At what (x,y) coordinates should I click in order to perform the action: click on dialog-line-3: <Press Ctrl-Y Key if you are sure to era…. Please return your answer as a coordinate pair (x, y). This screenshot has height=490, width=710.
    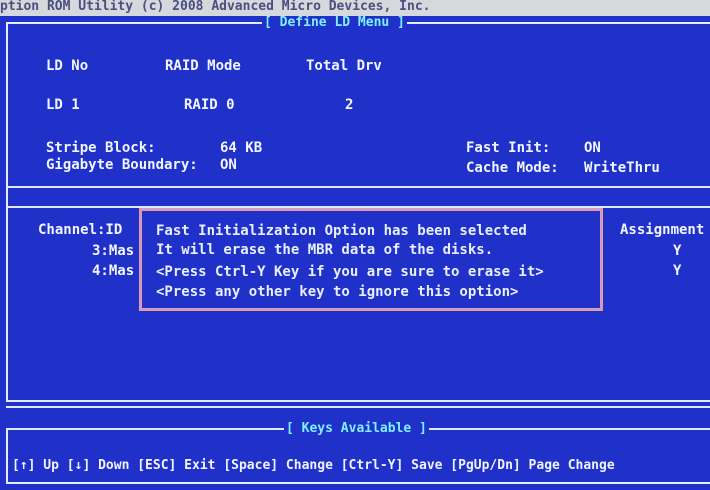
    Looking at the image, I should click on (350, 272).